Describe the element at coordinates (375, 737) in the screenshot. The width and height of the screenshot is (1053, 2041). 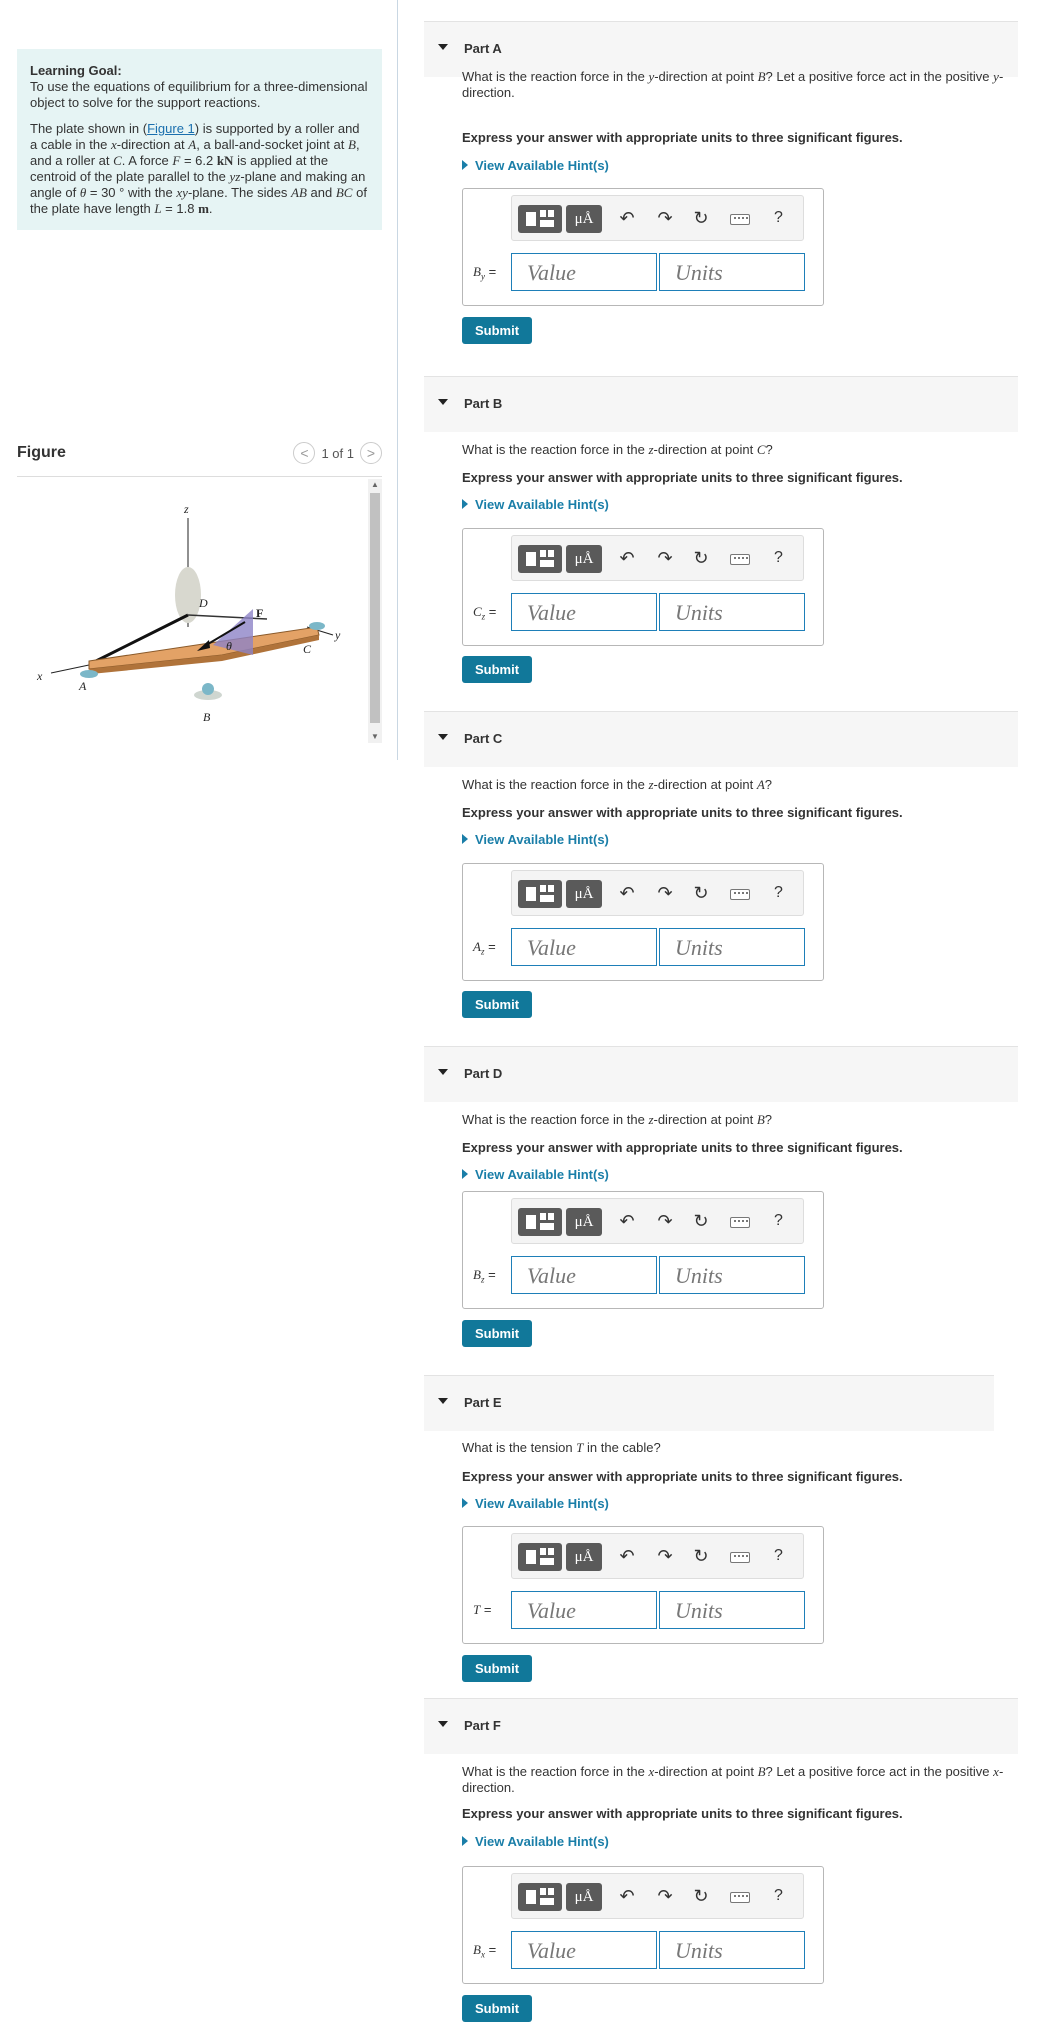
I see `scroll-down-icon: ▼` at that location.